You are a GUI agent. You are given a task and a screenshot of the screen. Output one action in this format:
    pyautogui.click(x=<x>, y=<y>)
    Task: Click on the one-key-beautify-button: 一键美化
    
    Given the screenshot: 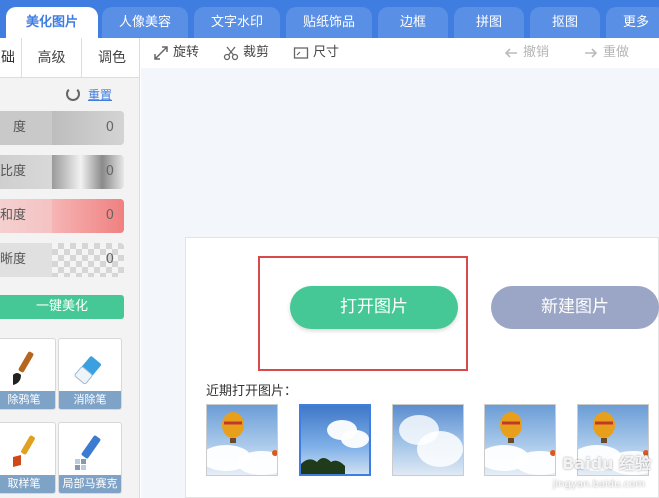 What is the action you would take?
    pyautogui.click(x=62, y=307)
    